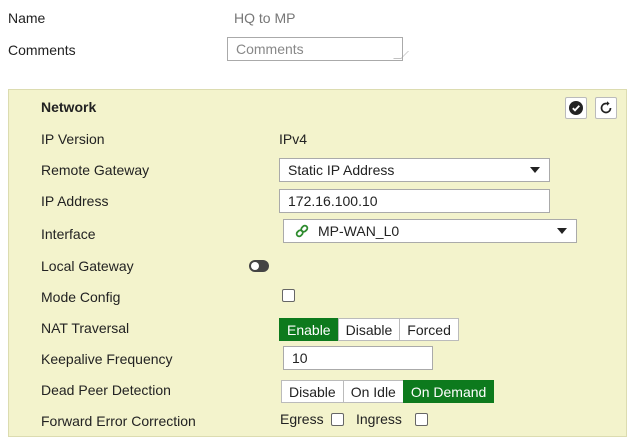 The height and width of the screenshot is (438, 629). Describe the element at coordinates (42, 50) in the screenshot. I see `comments-label: Comments` at that location.